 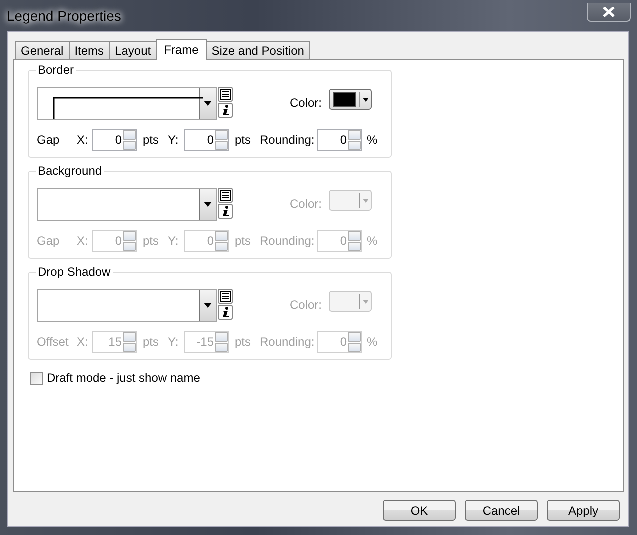 I want to click on window-title: Legend Properties, so click(x=64, y=16).